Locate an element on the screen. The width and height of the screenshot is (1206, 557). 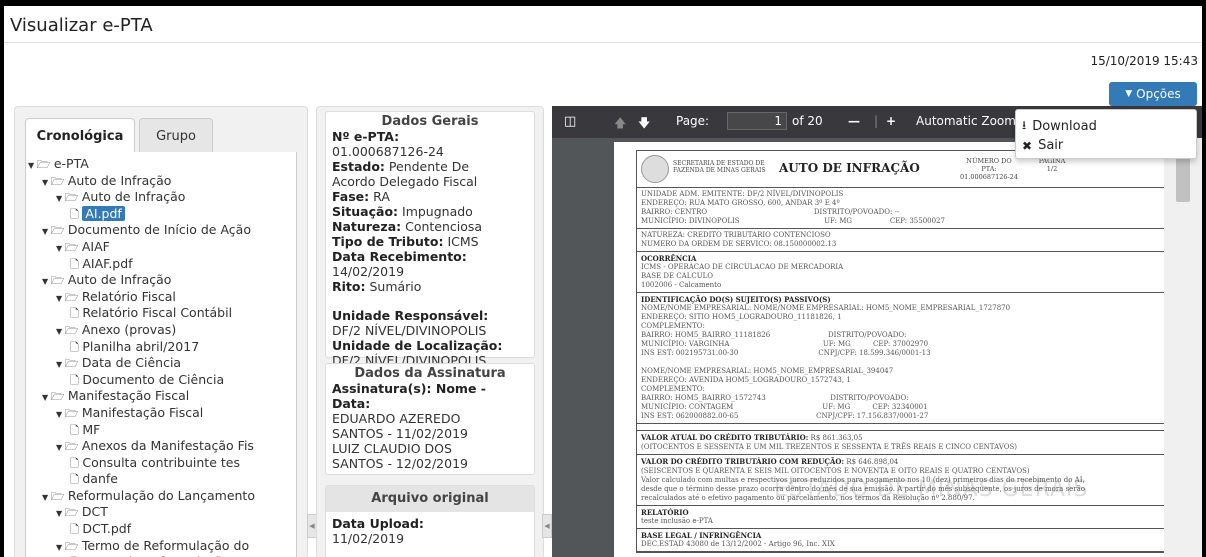
tree-node-label: MF is located at coordinates (91, 429).